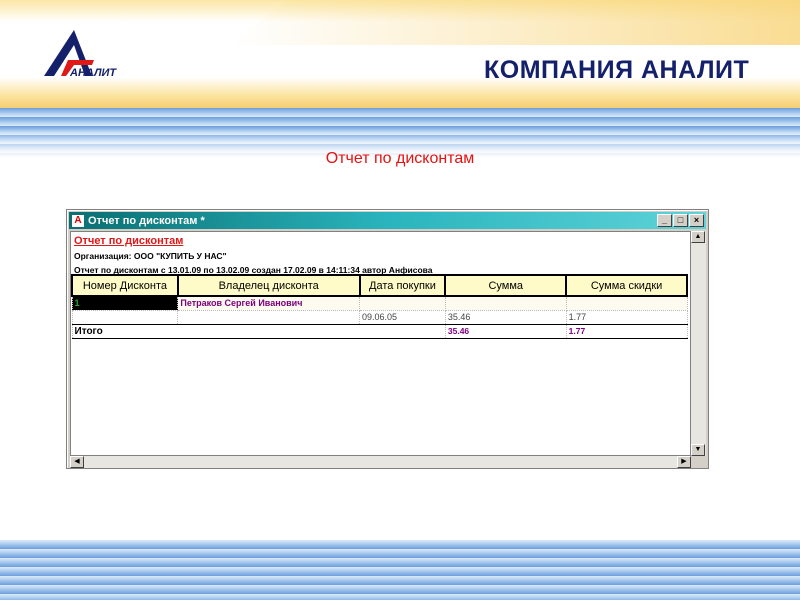  What do you see at coordinates (258, 331) in the screenshot?
I see `total-label: Итого` at bounding box center [258, 331].